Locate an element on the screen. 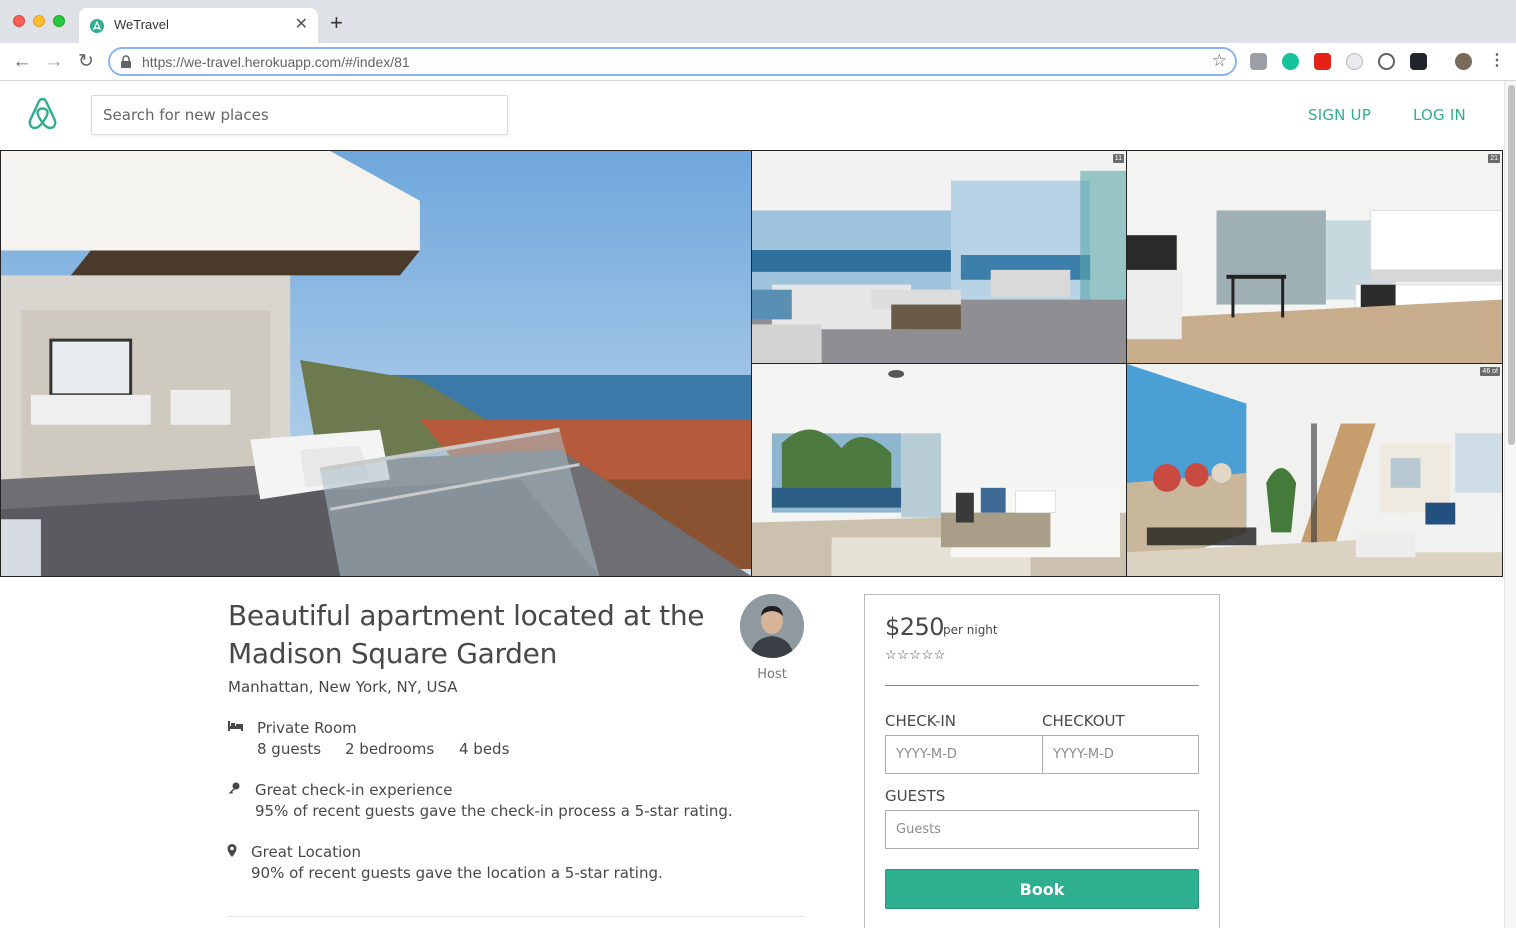  sign-up-link: SIGN UP is located at coordinates (1339, 115).